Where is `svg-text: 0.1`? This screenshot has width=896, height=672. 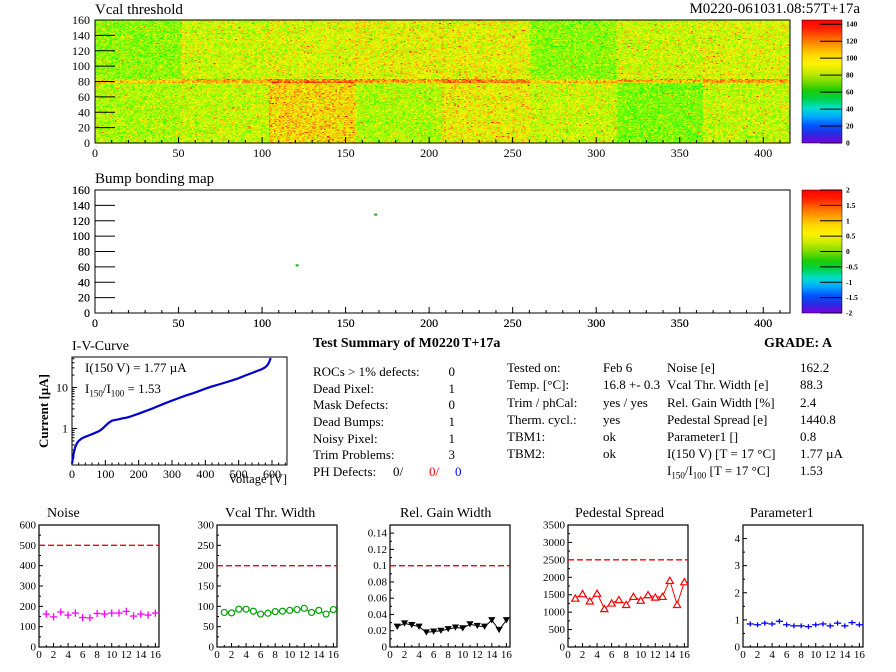
svg-text: 0.1 is located at coordinates (380, 566).